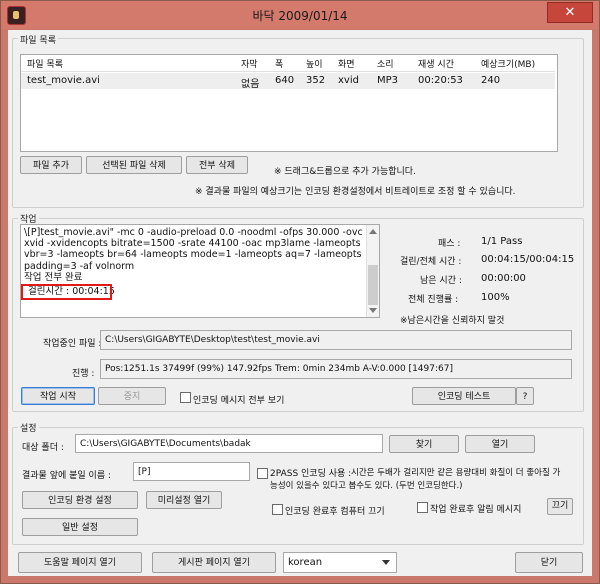 Image resolution: width=600 pixels, height=584 pixels. What do you see at coordinates (495, 297) in the screenshot?
I see `overall-progress-value: 100%` at bounding box center [495, 297].